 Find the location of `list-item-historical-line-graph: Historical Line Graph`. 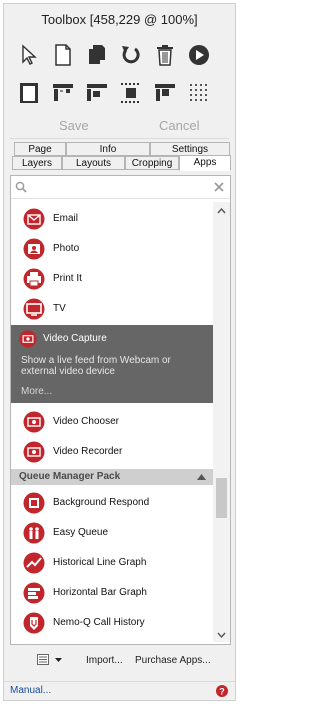

list-item-historical-line-graph: Historical Line Graph is located at coordinates (112, 563).